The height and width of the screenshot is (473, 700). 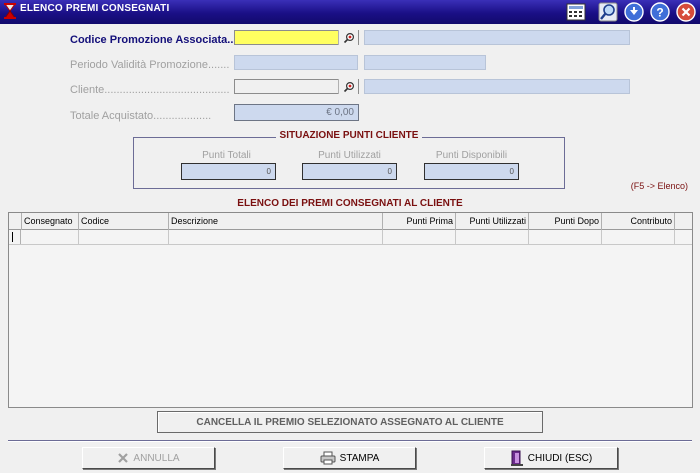 What do you see at coordinates (156, 458) in the screenshot?
I see `annulla-label: ANNULLA` at bounding box center [156, 458].